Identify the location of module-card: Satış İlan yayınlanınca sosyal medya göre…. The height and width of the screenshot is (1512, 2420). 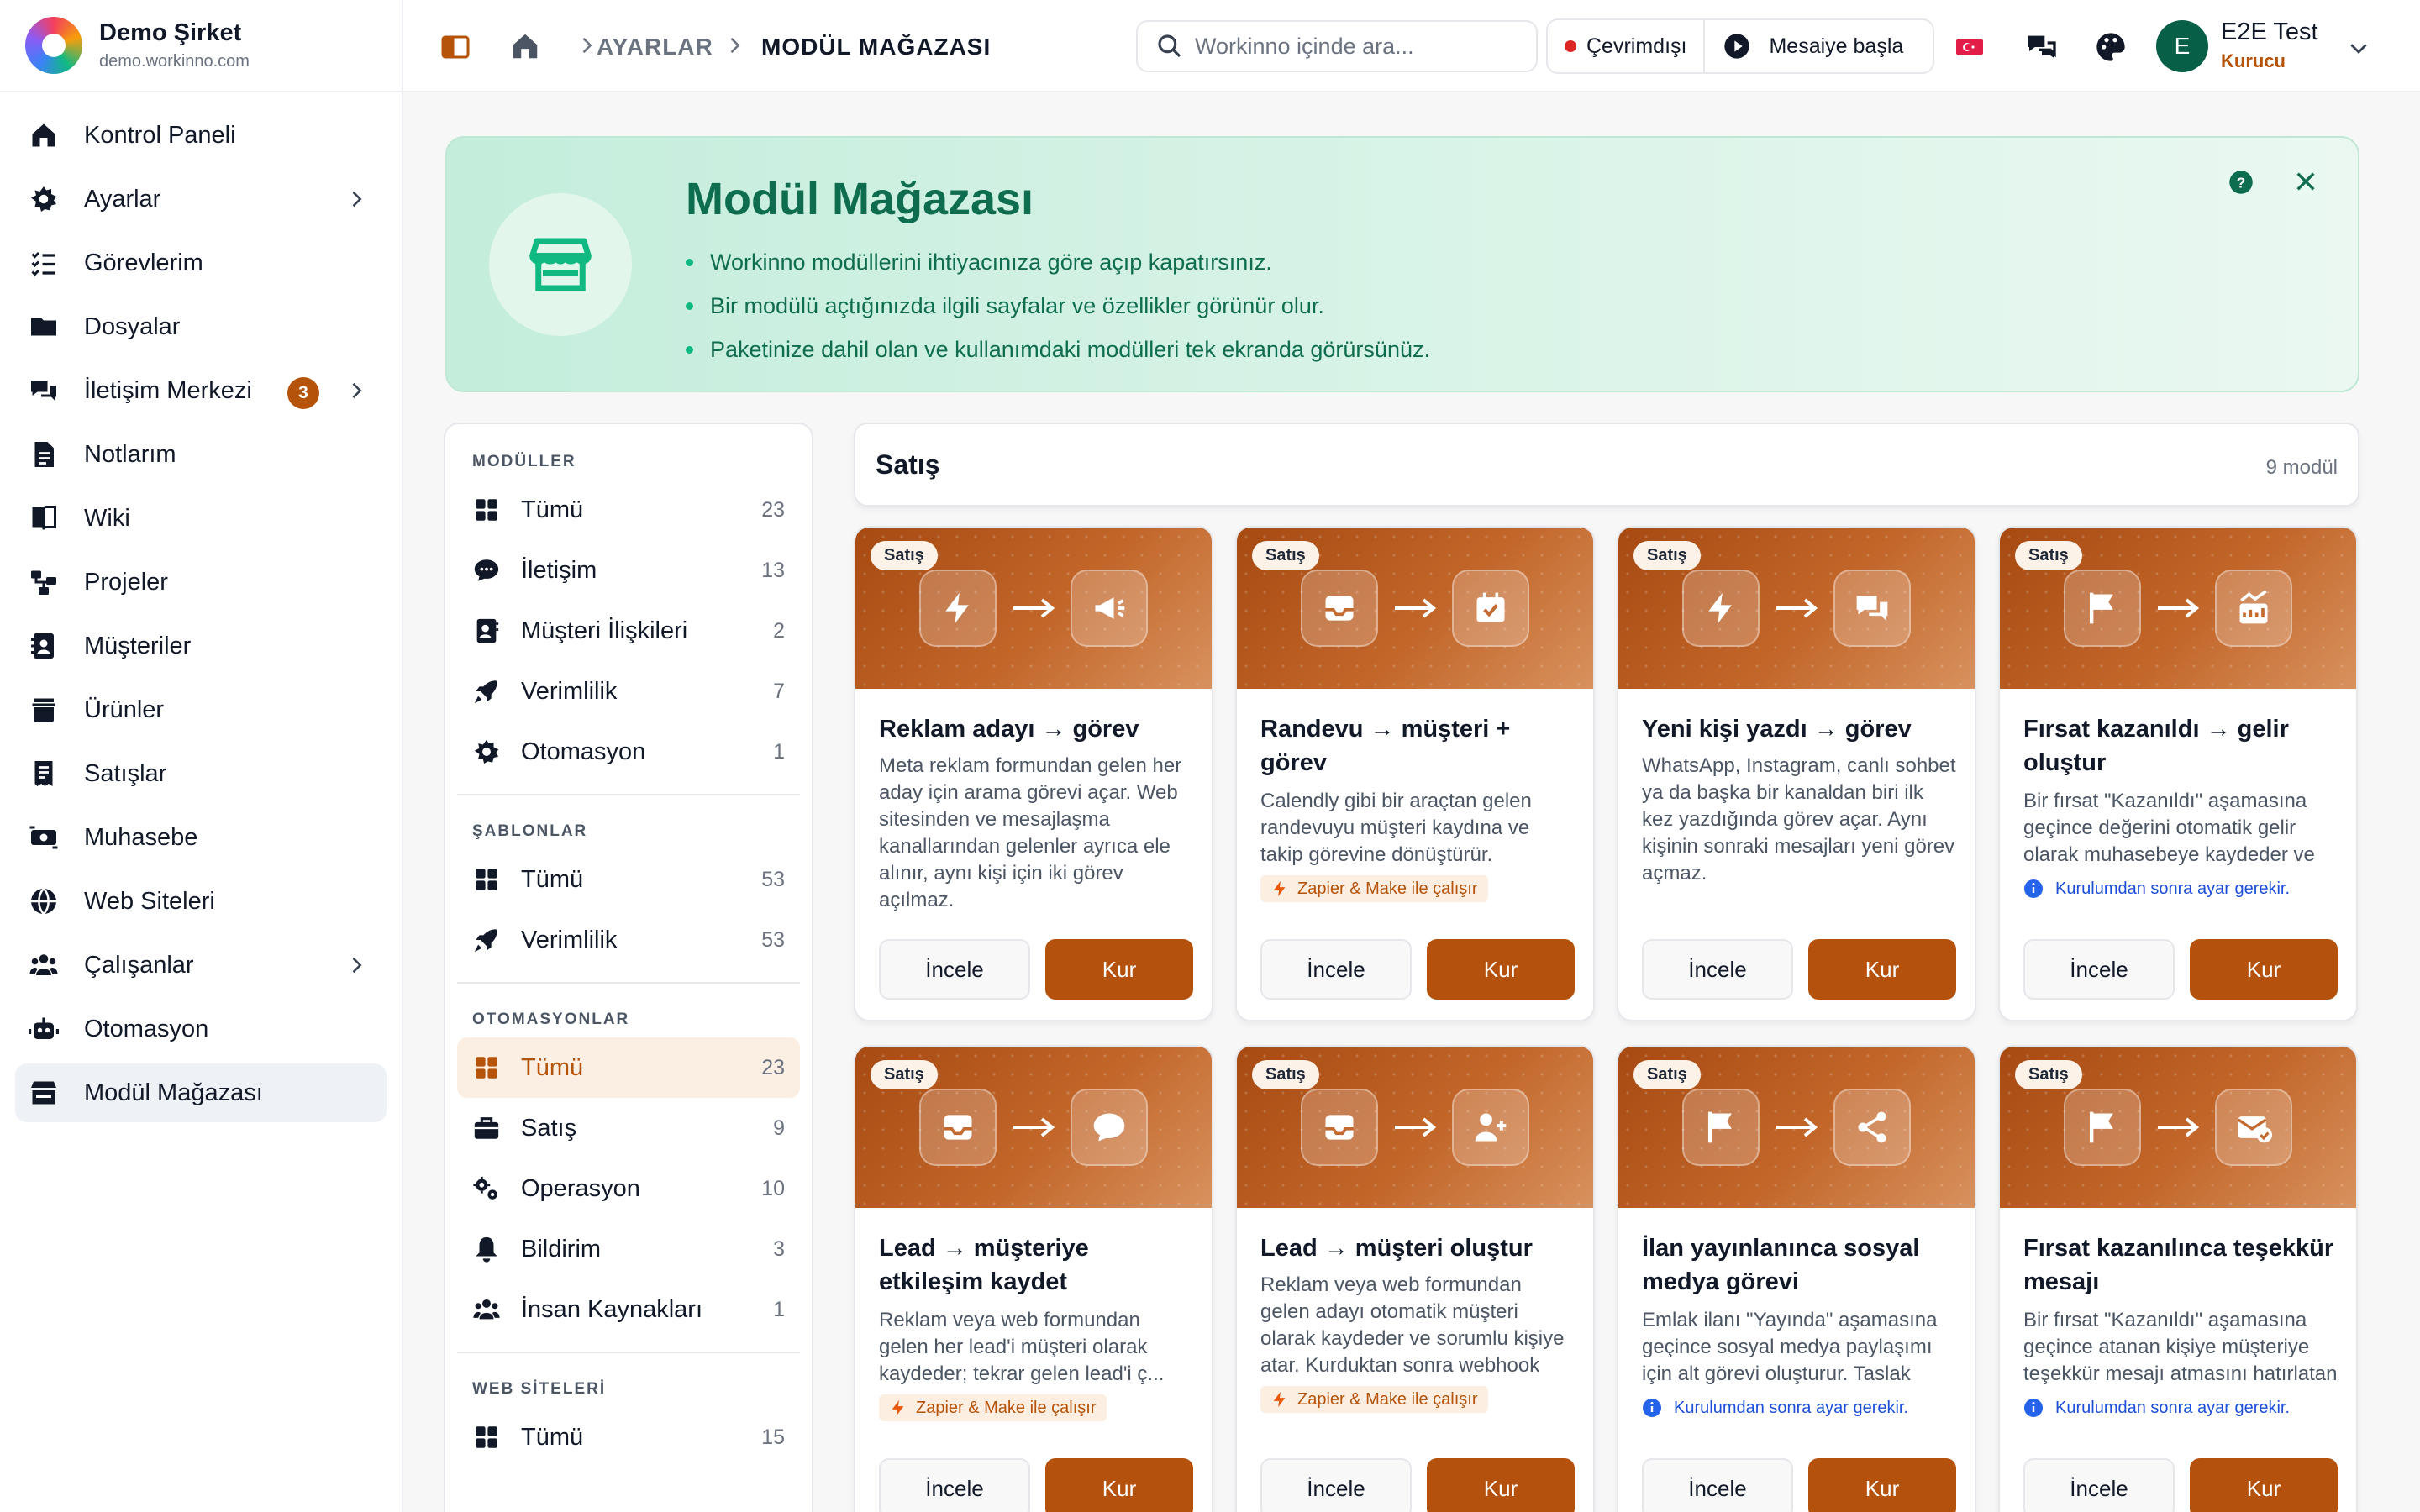
(1797, 1278).